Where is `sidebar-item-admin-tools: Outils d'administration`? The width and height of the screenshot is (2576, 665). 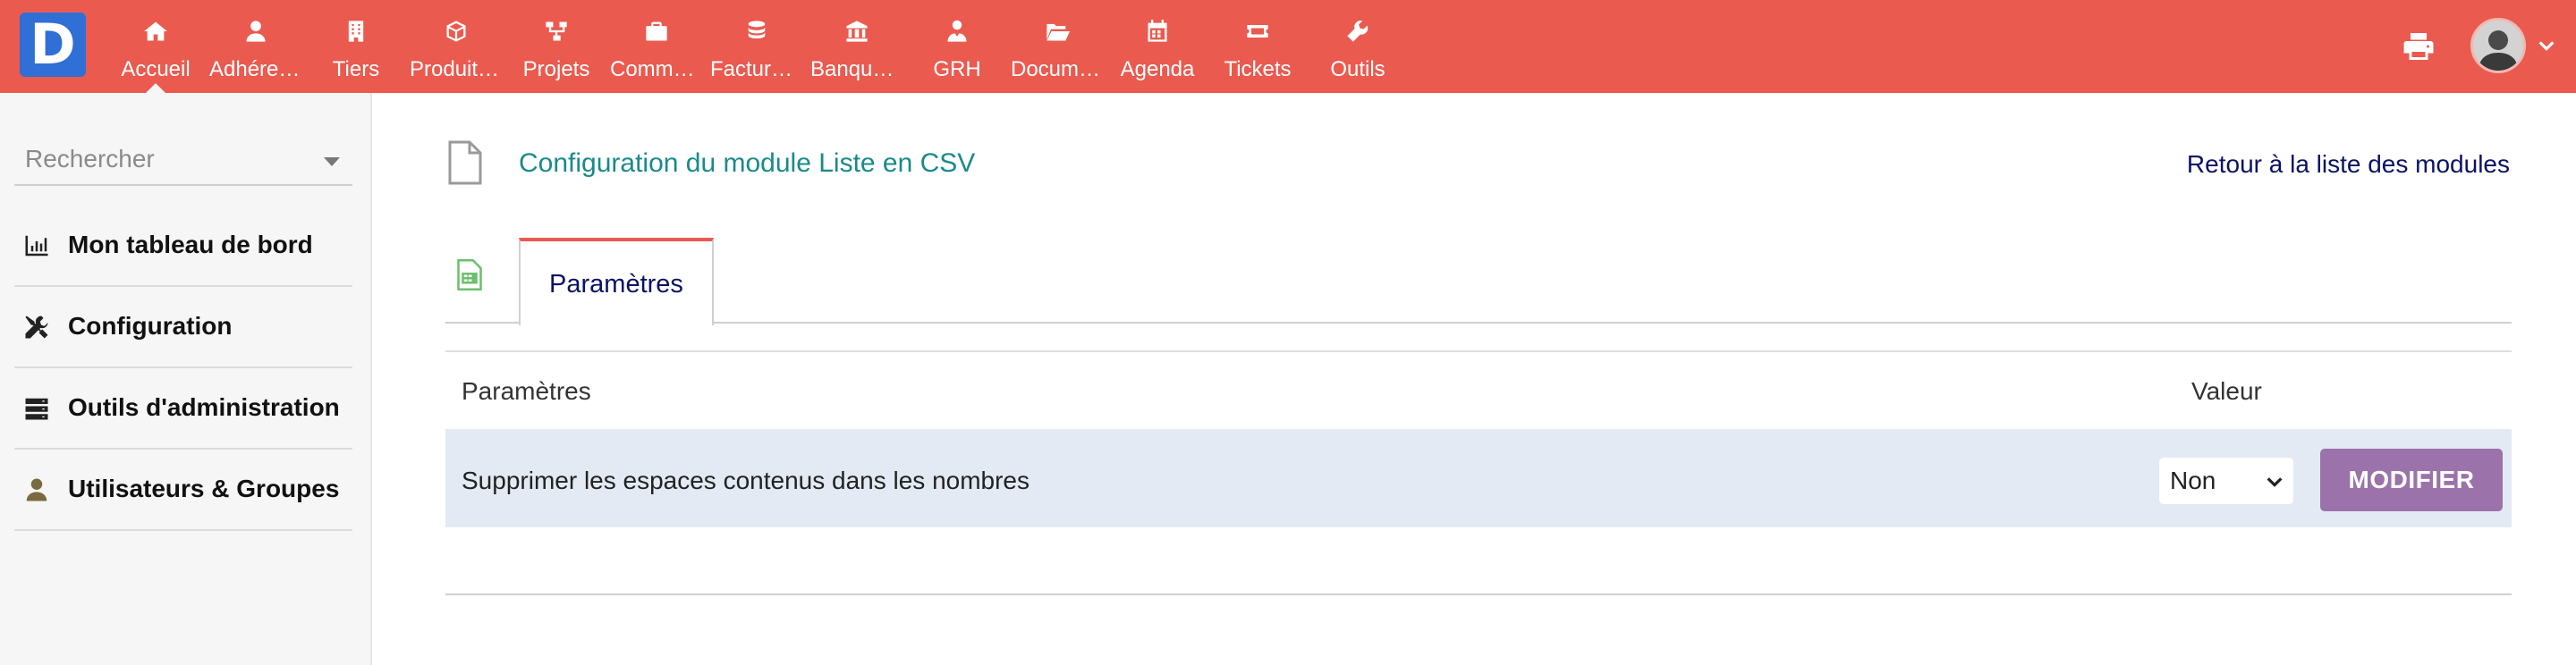 sidebar-item-admin-tools: Outils d'administration is located at coordinates (183, 409).